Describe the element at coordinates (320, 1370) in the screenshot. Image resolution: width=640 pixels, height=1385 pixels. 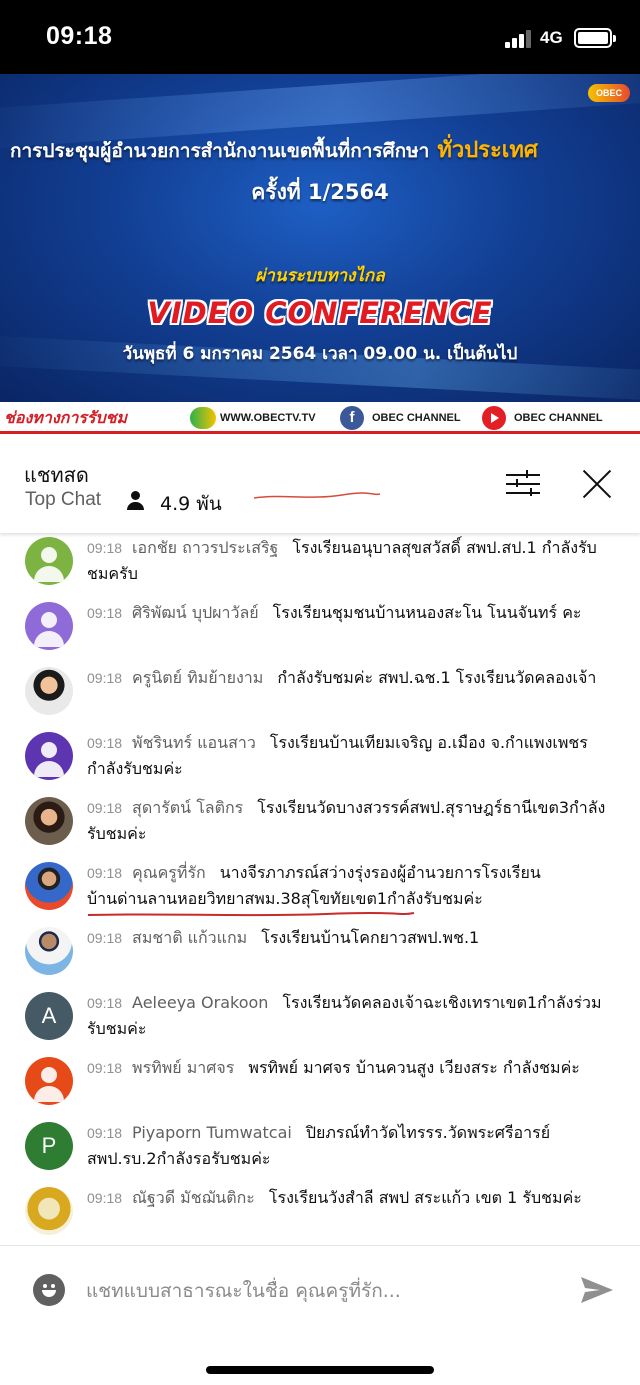
I see `home-indicator` at that location.